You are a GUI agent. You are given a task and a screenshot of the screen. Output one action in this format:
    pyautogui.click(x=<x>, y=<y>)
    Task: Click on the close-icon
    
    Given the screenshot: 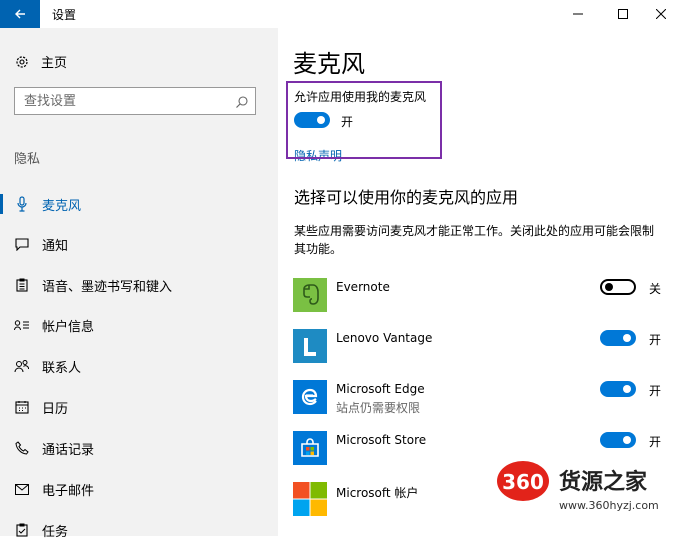 What is the action you would take?
    pyautogui.click(x=661, y=14)
    